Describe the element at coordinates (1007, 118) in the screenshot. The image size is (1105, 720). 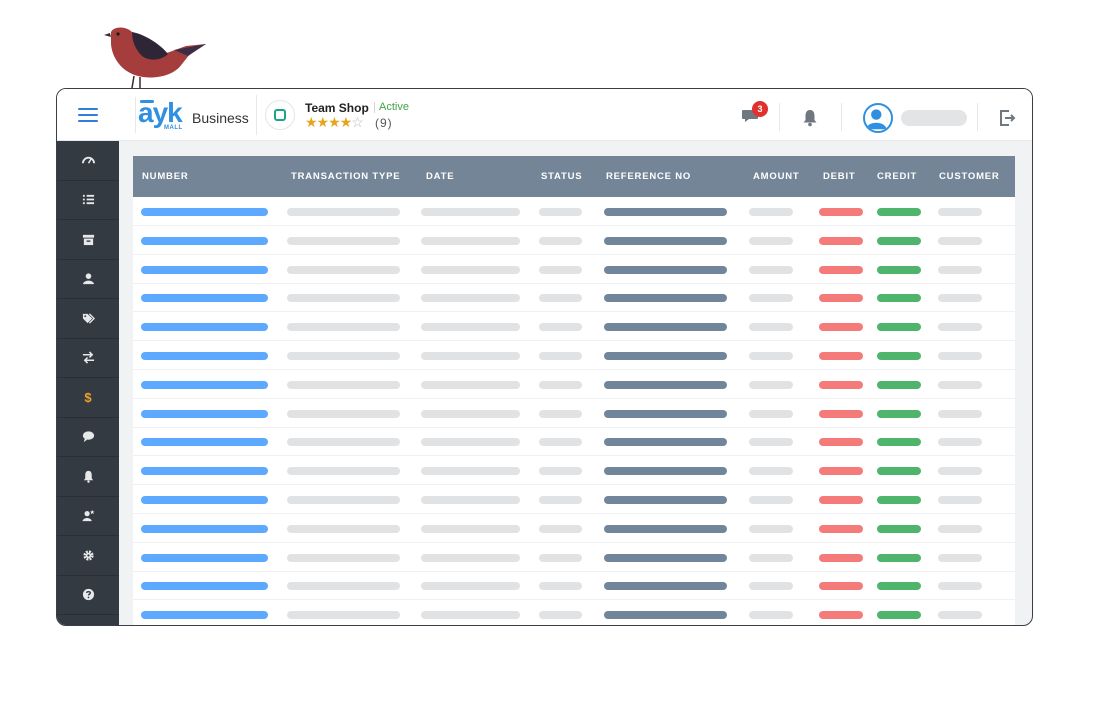
I see `logout-icon` at that location.